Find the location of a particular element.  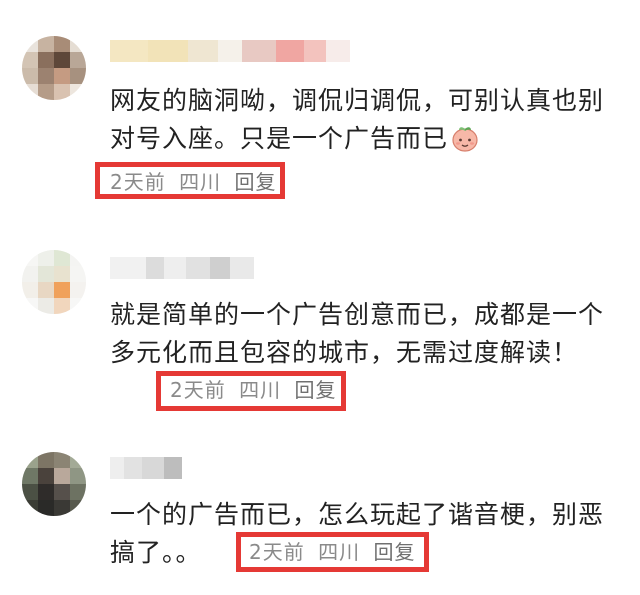

comment-text: 网友的脑洞呦，调侃归调侃，可别认真也别对号入座。只是一个广告而已 is located at coordinates (357, 119).